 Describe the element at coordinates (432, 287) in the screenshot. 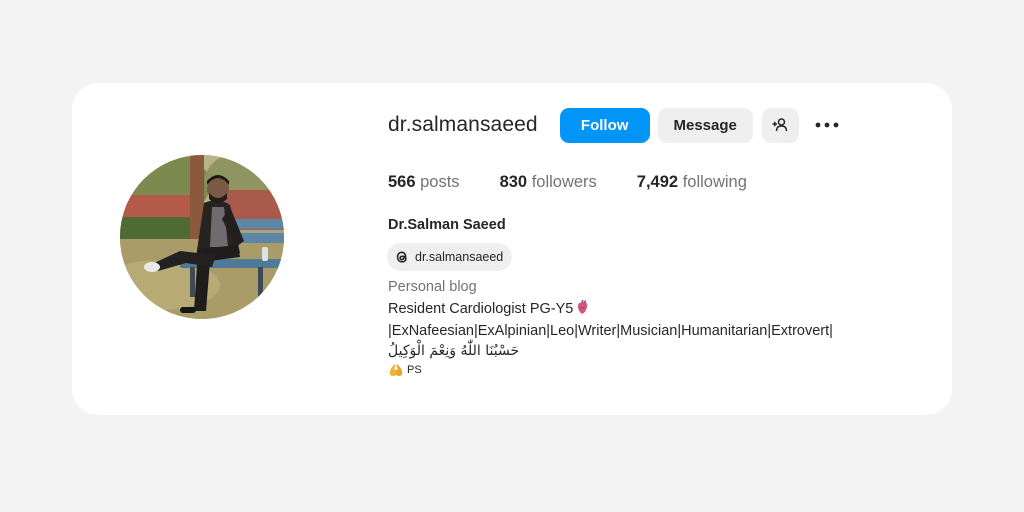

I see `profile-category: Personal blog` at that location.